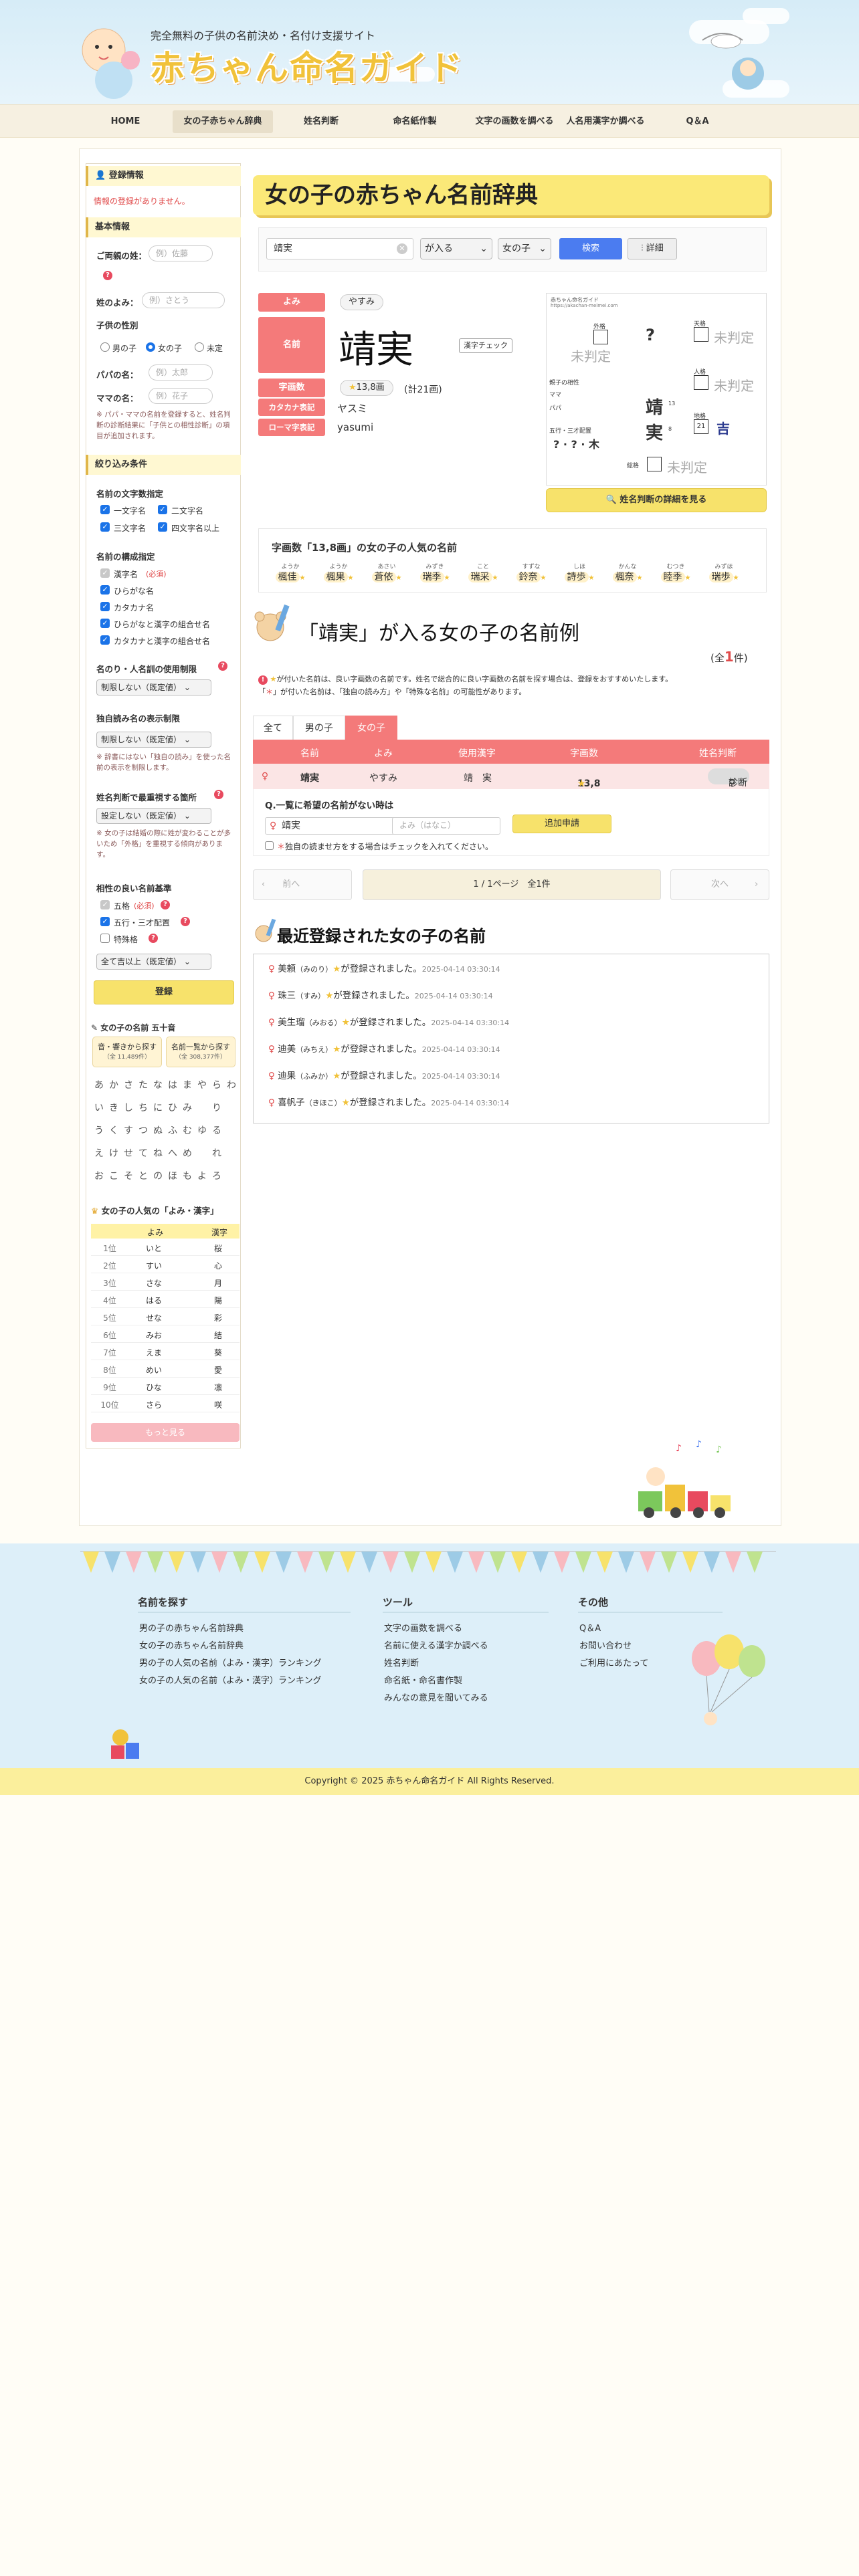 This screenshot has width=859, height=2576. What do you see at coordinates (154, 1388) in the screenshot?
I see `ranking-reading: ひな` at bounding box center [154, 1388].